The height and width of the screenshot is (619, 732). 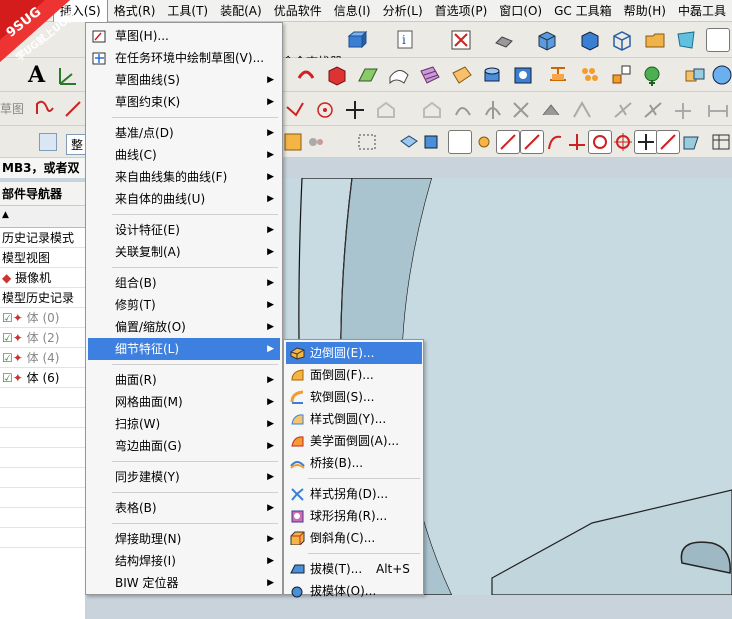 What do you see at coordinates (691, 142) in the screenshot?
I see `snap-bound-icon` at bounding box center [691, 142].